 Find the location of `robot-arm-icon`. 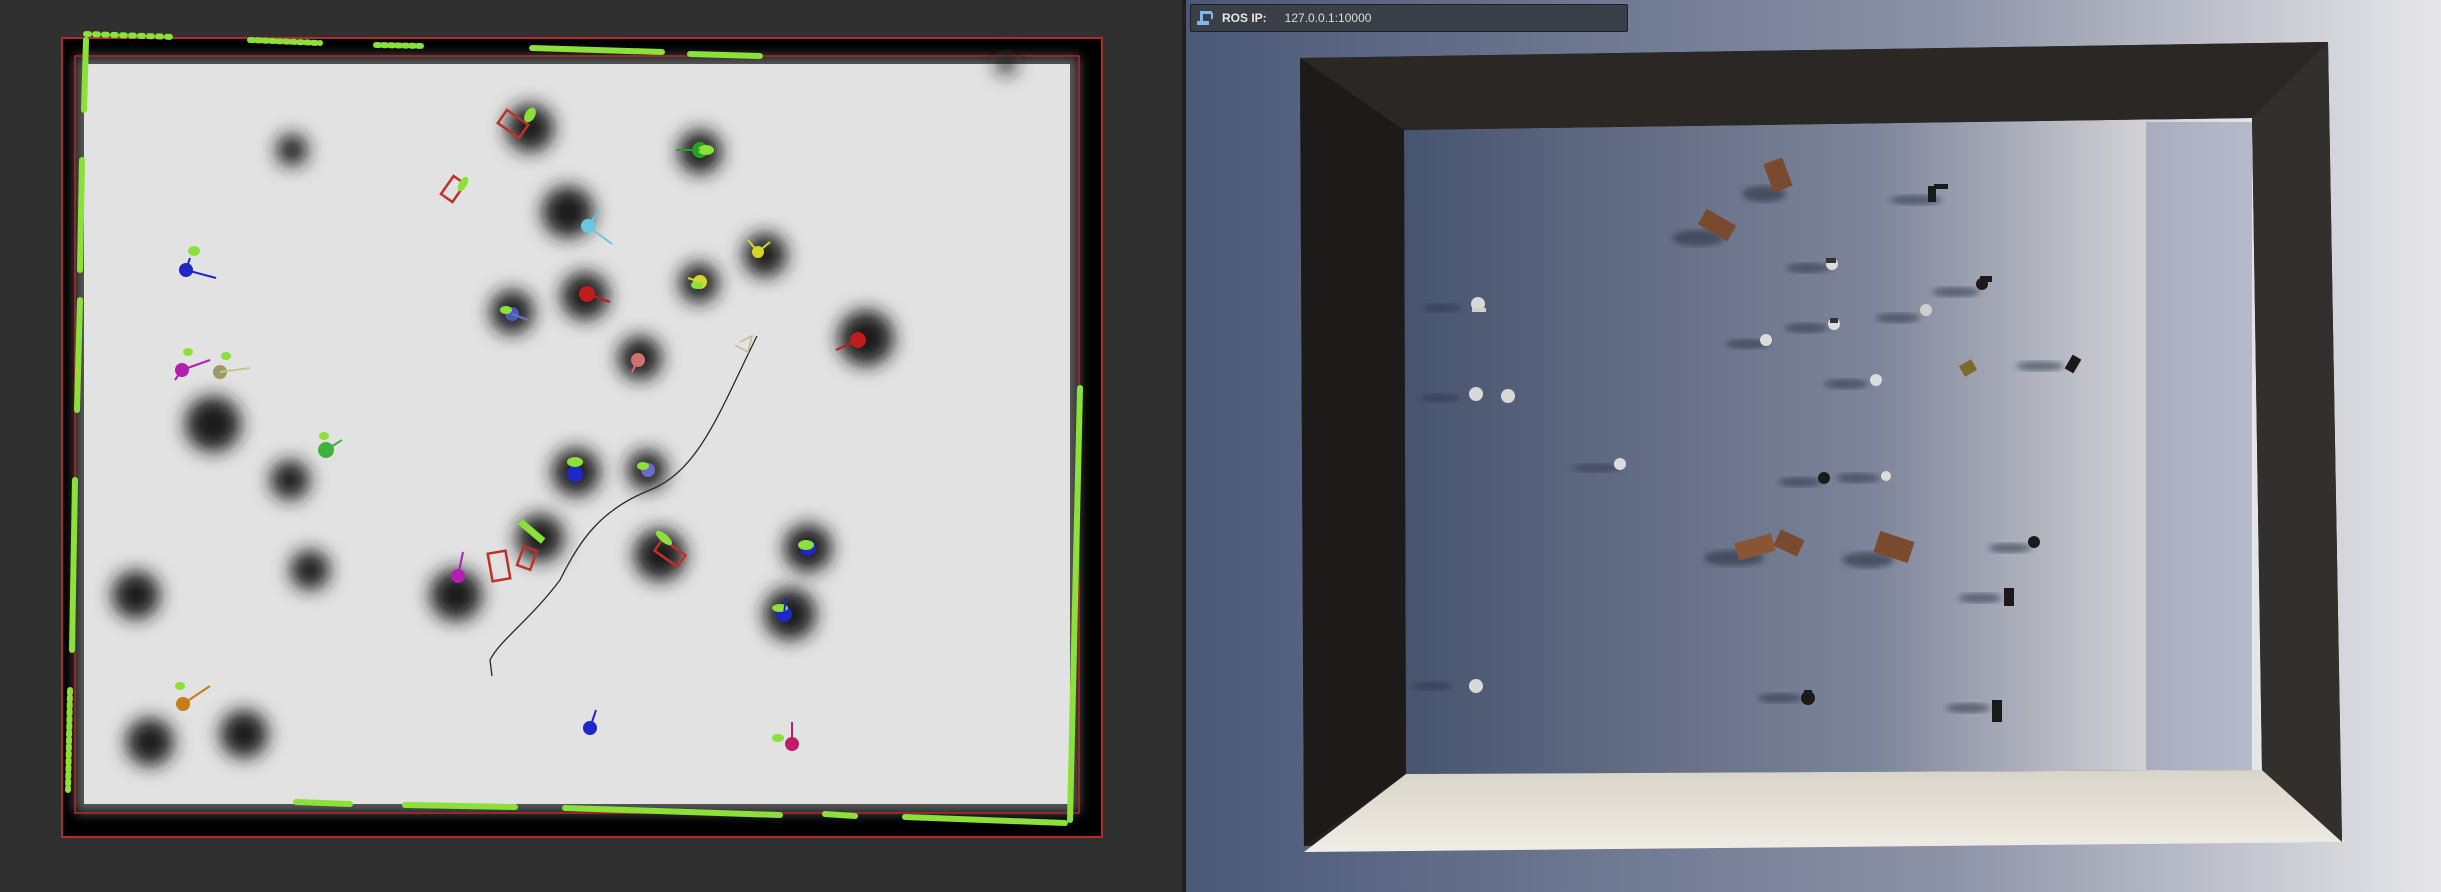

robot-arm-icon is located at coordinates (1205, 18).